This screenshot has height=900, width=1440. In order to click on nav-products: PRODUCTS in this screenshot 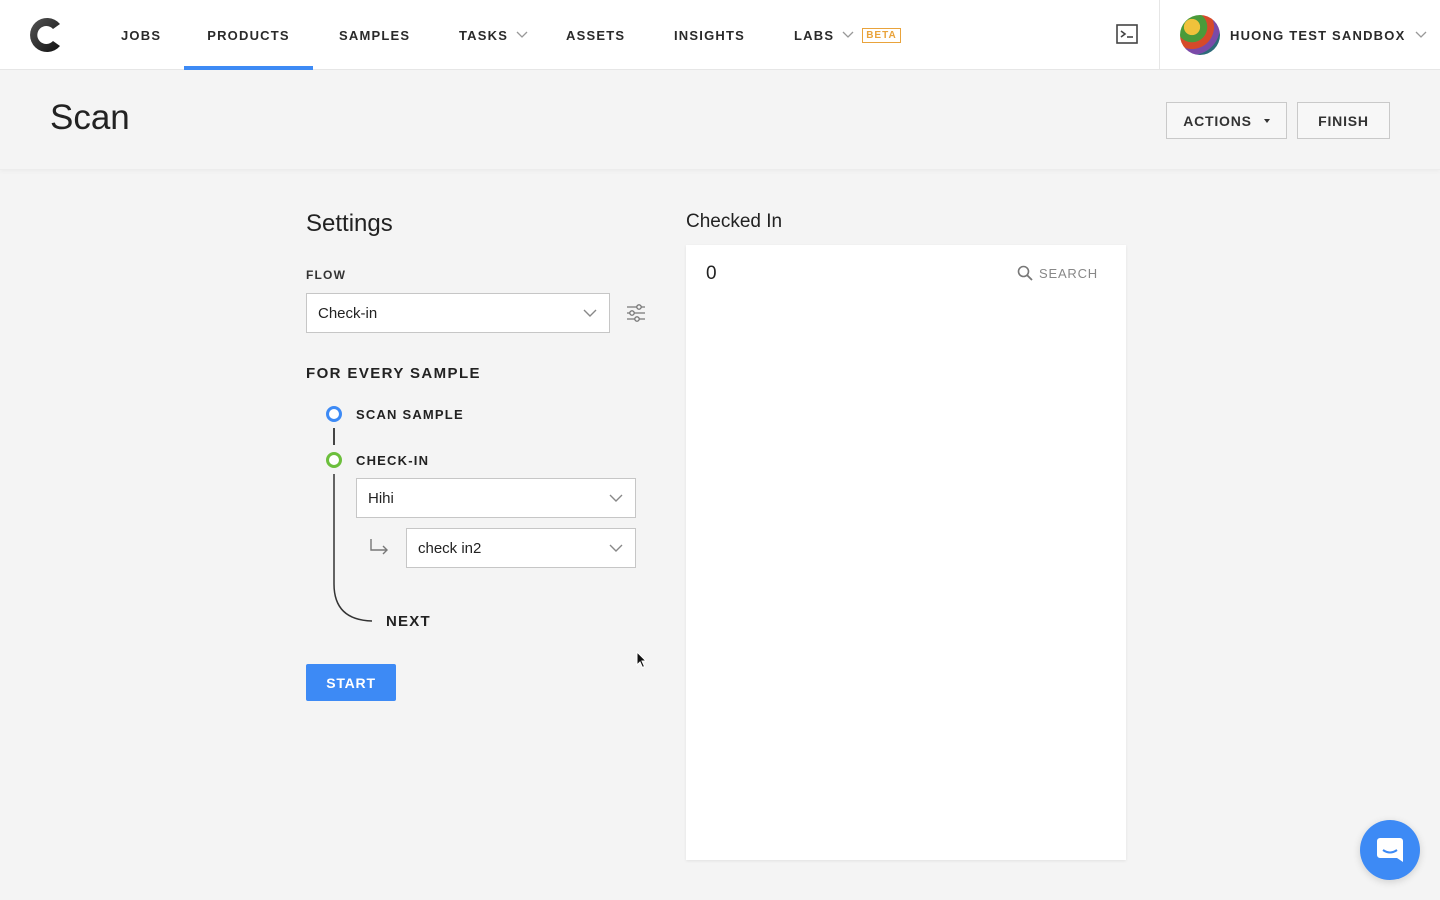, I will do `click(248, 35)`.